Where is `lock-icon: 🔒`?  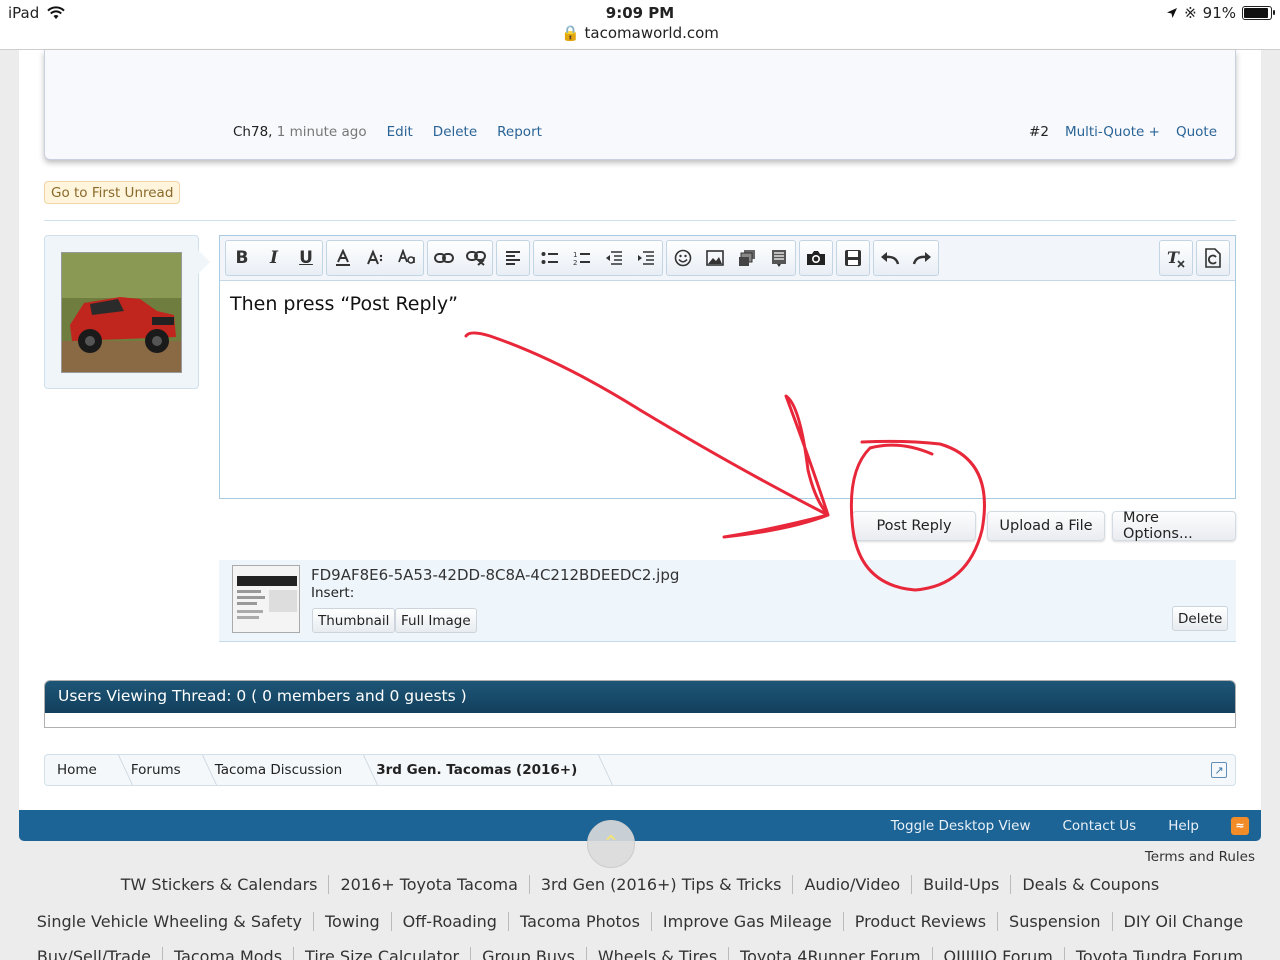 lock-icon: 🔒 is located at coordinates (570, 33).